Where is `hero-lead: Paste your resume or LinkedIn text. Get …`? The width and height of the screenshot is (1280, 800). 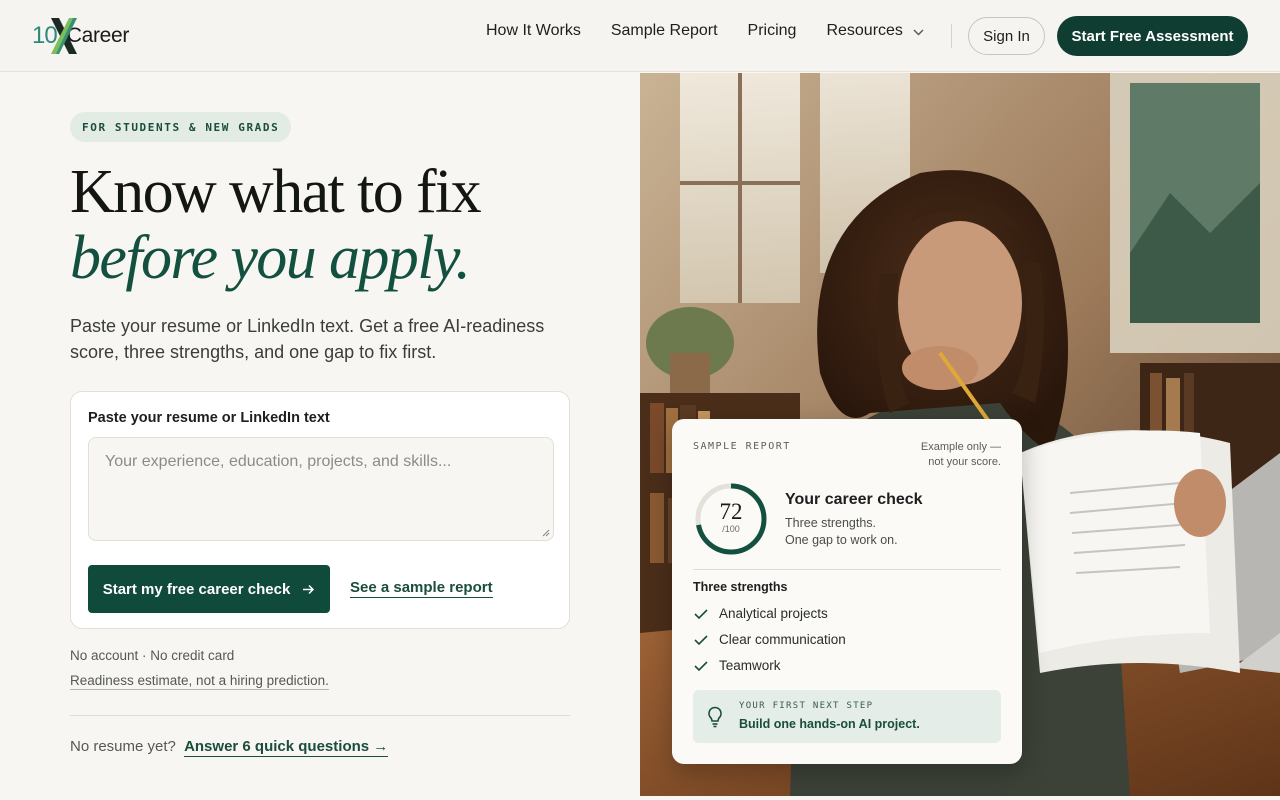
hero-lead: Paste your resume or LinkedIn text. Get … is located at coordinates (307, 339).